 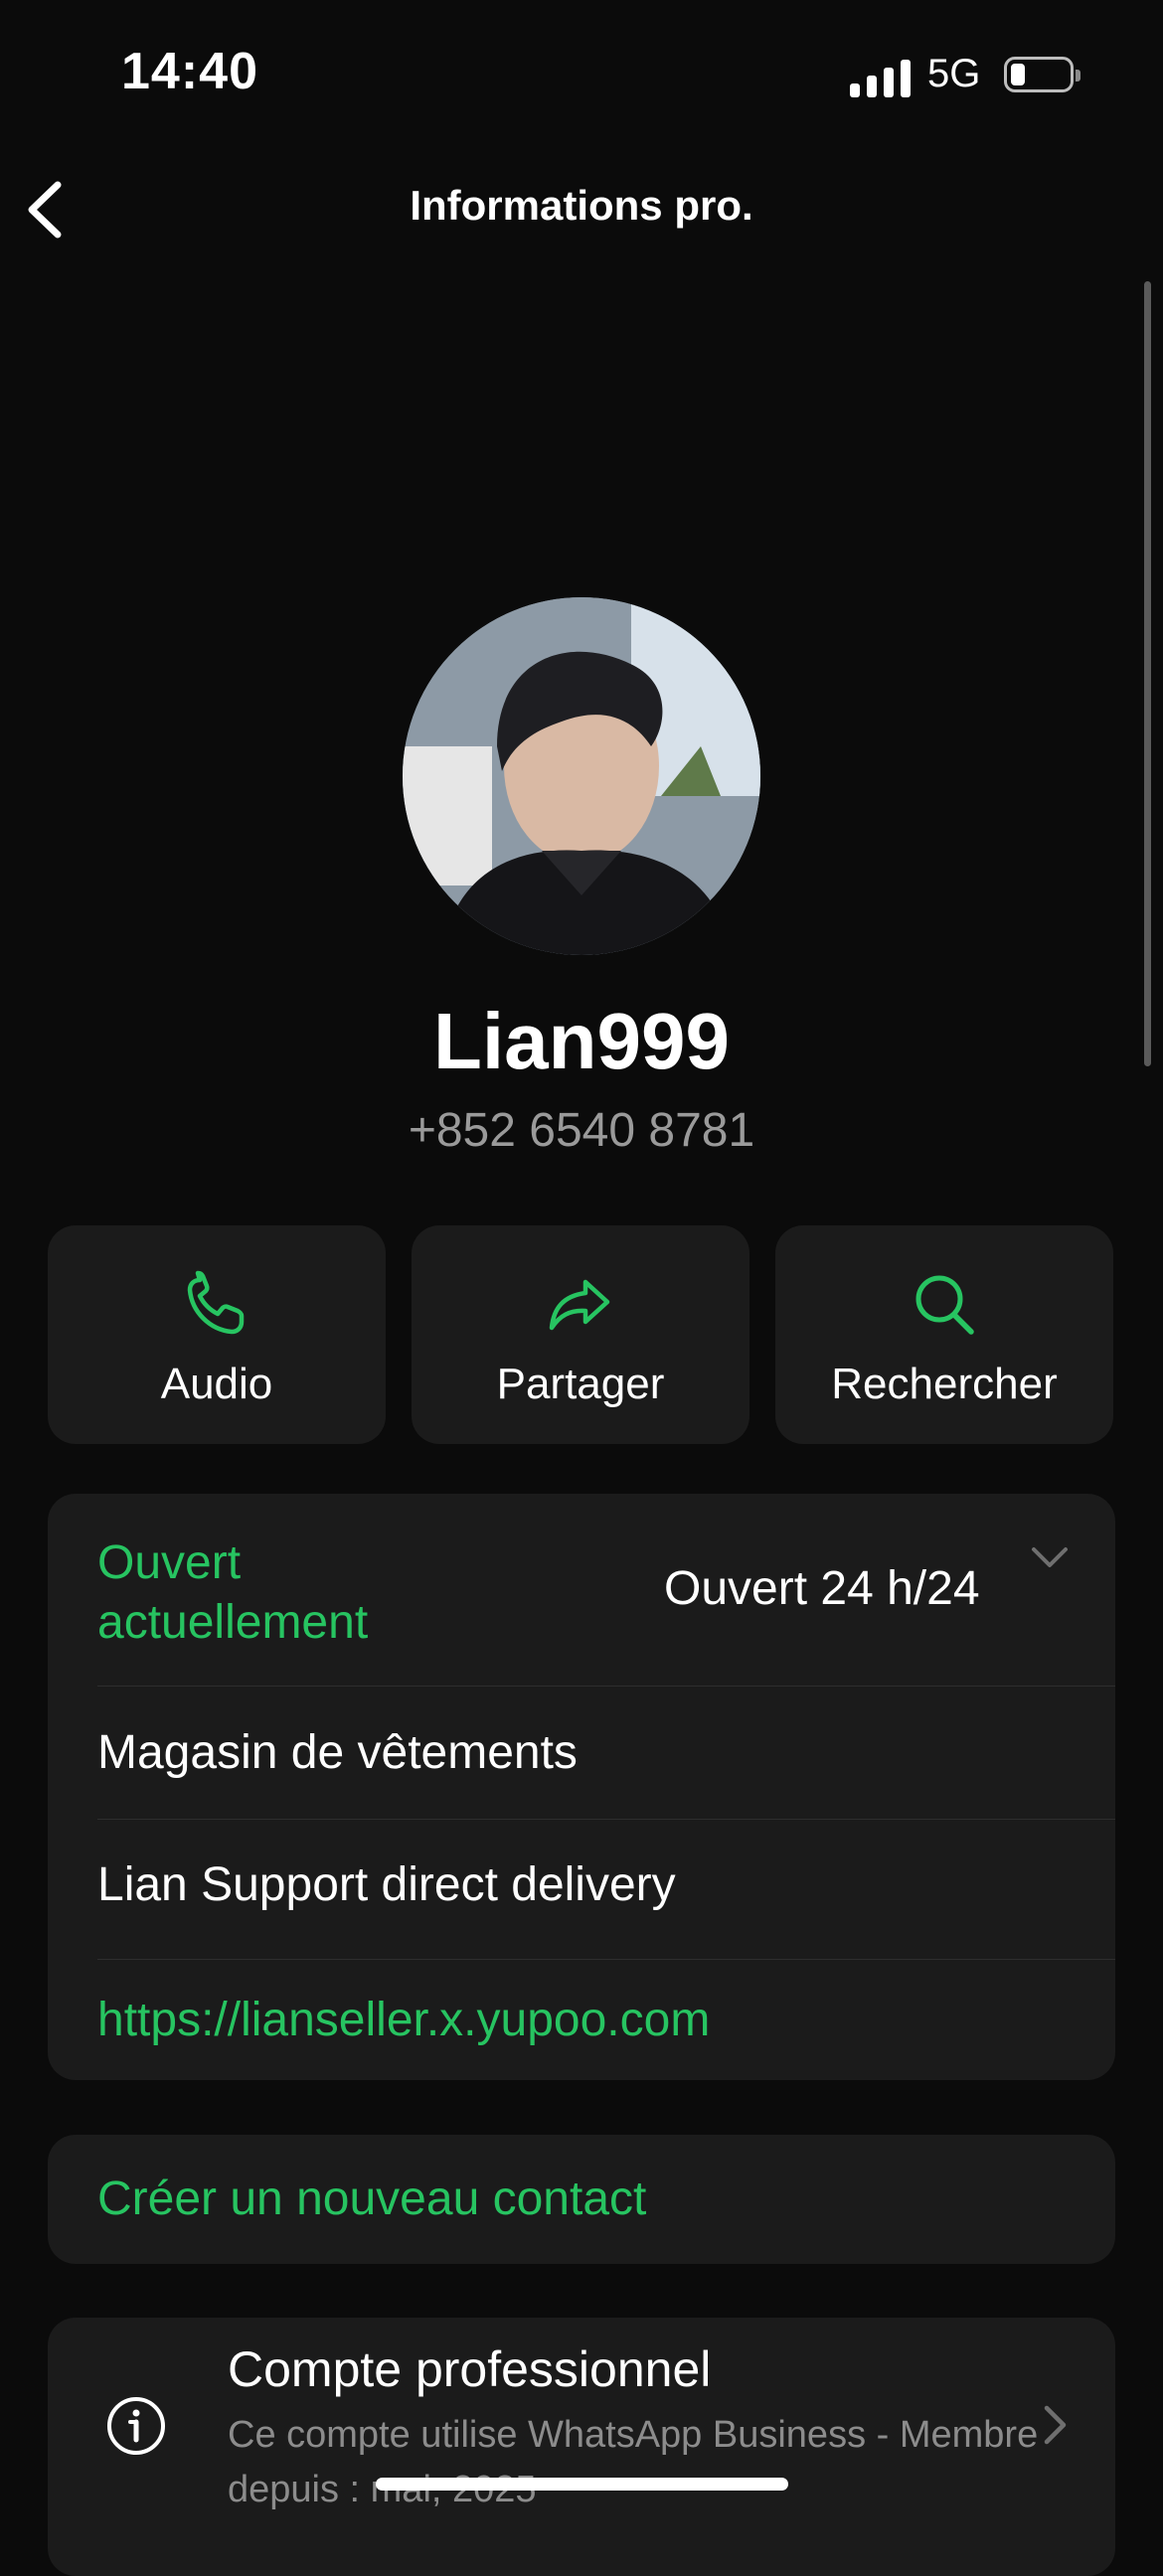 I want to click on contact-phone: +852 6540 8781, so click(x=581, y=1130).